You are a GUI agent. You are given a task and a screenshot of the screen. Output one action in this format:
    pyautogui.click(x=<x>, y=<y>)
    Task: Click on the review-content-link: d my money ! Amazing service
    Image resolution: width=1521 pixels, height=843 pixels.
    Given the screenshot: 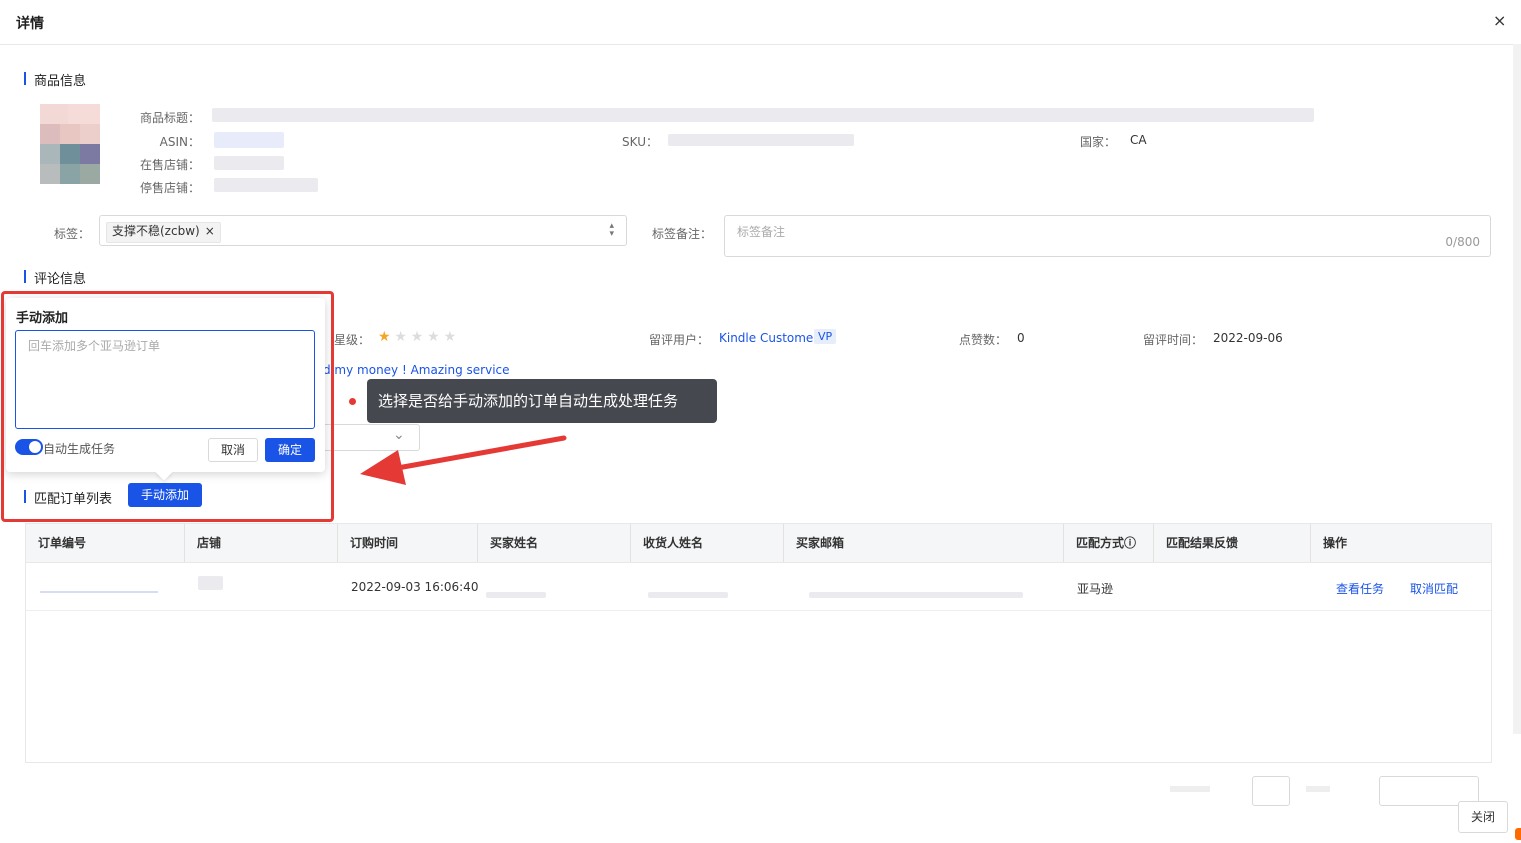 What is the action you would take?
    pyautogui.click(x=416, y=370)
    